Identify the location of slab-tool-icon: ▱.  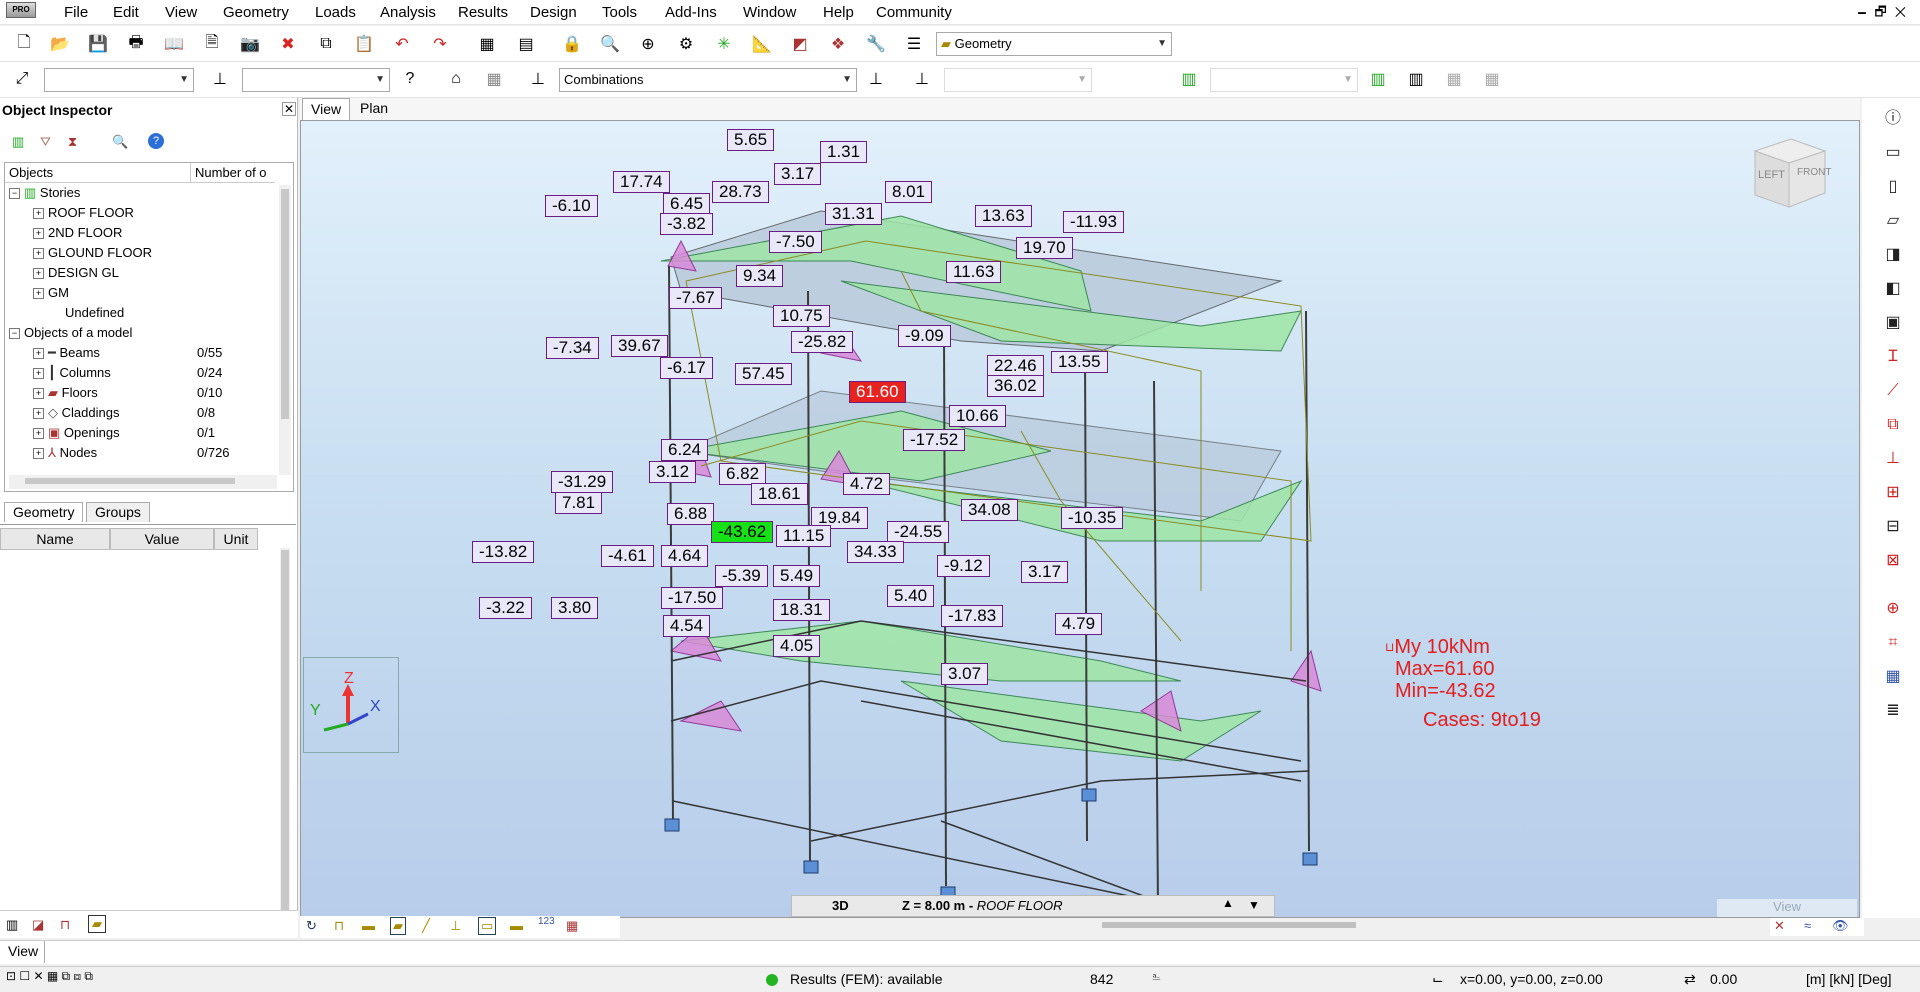
(1893, 221).